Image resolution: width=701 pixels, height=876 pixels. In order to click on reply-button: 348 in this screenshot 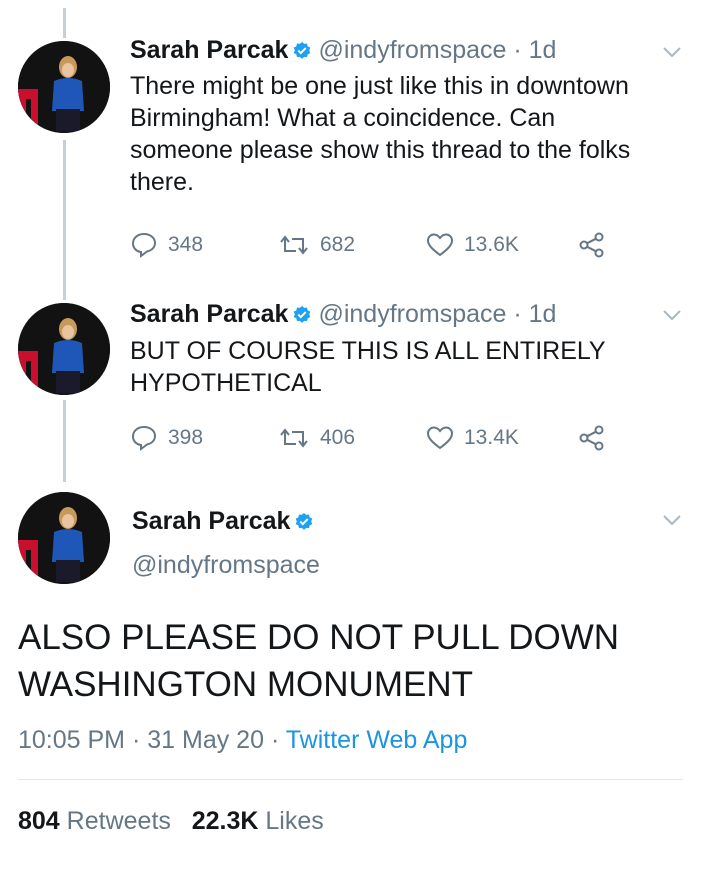, I will do `click(204, 245)`.